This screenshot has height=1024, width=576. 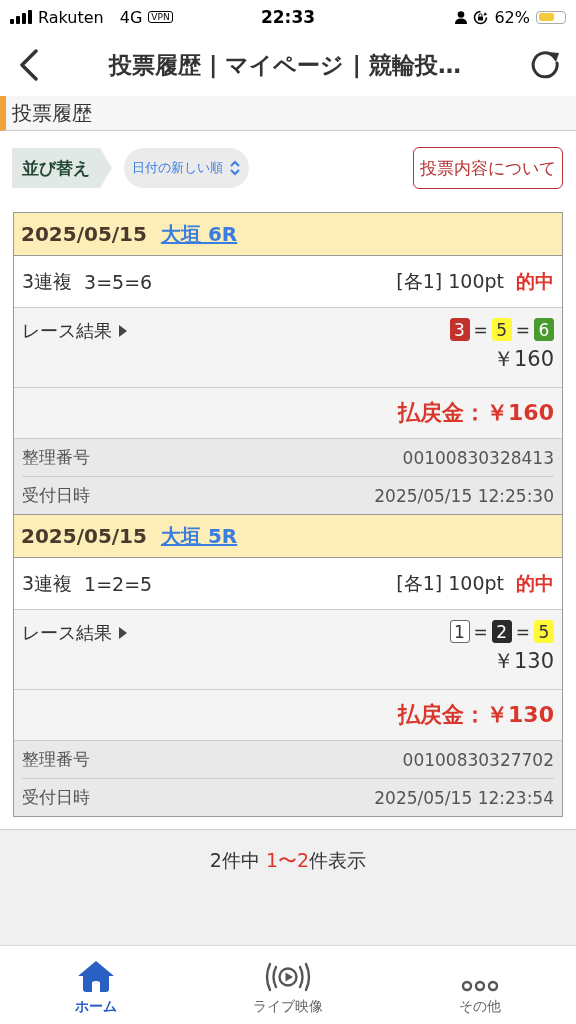 What do you see at coordinates (131, 17) in the screenshot?
I see `network-type: 4G` at bounding box center [131, 17].